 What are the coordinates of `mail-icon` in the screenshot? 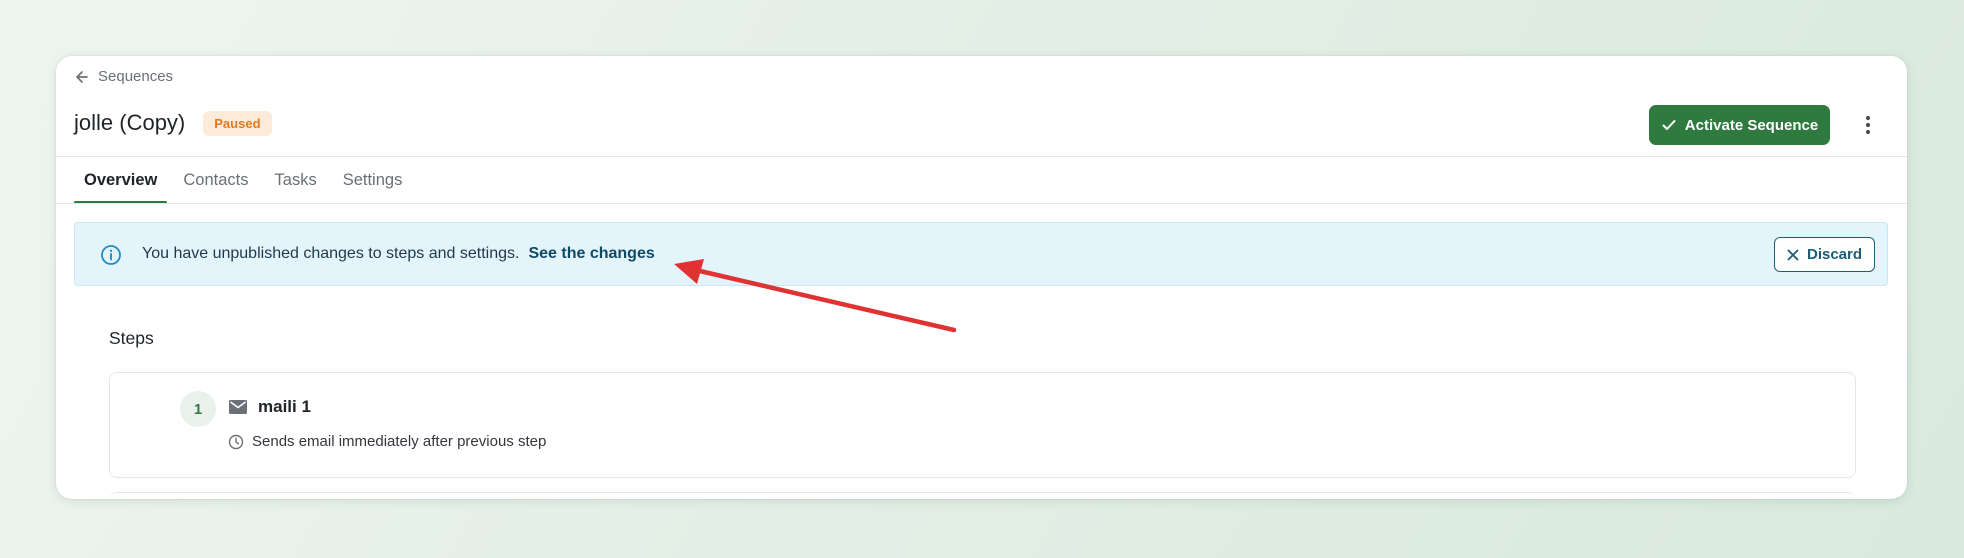 It's located at (238, 407).